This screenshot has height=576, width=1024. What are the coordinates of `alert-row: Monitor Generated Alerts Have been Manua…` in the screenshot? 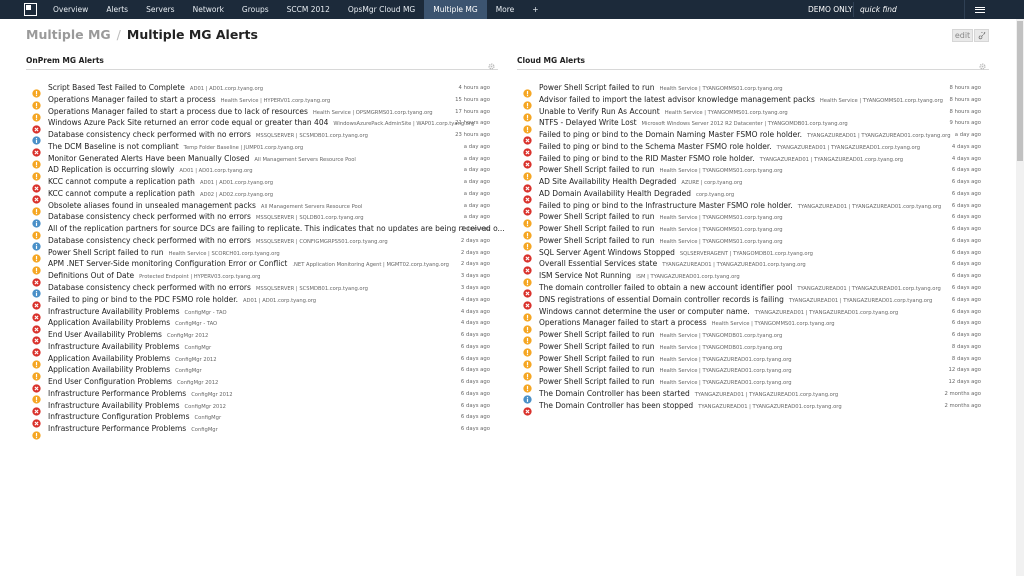 It's located at (262, 161).